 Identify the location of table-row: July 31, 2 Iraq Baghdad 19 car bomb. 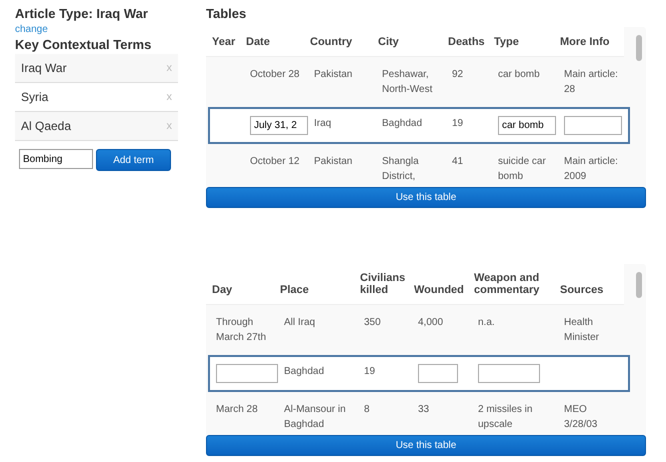
(419, 125).